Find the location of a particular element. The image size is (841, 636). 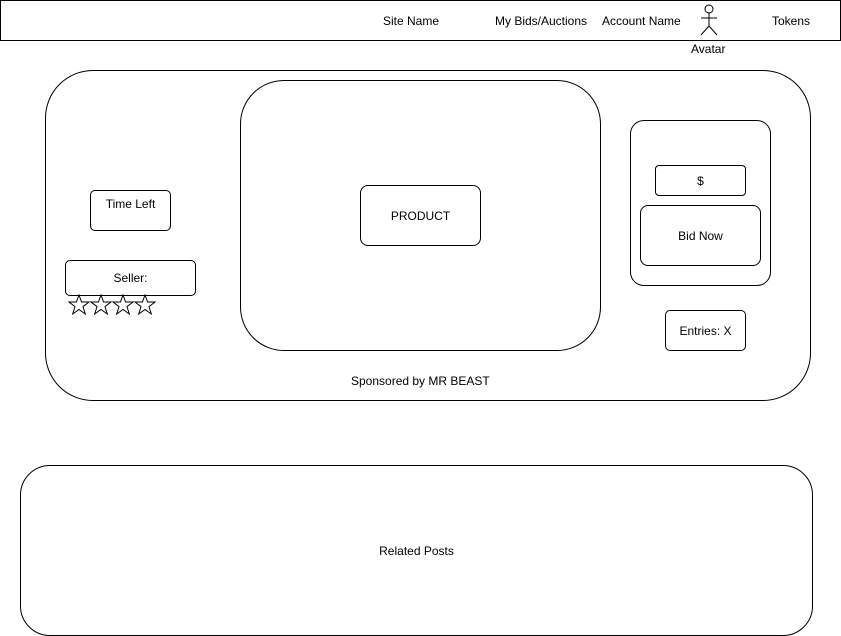

product-box: PRODUCT is located at coordinates (420, 215).